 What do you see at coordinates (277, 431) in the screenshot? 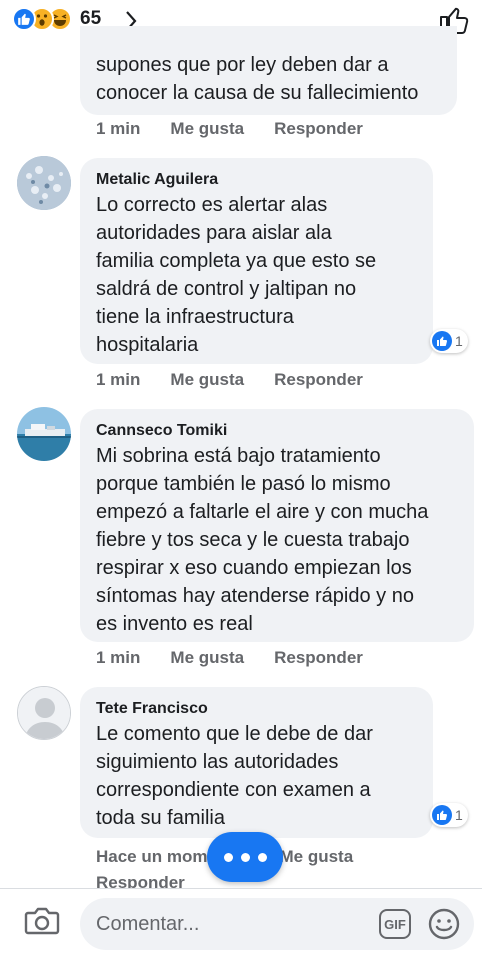
I see `comment-author: Cannseco Tomiki` at bounding box center [277, 431].